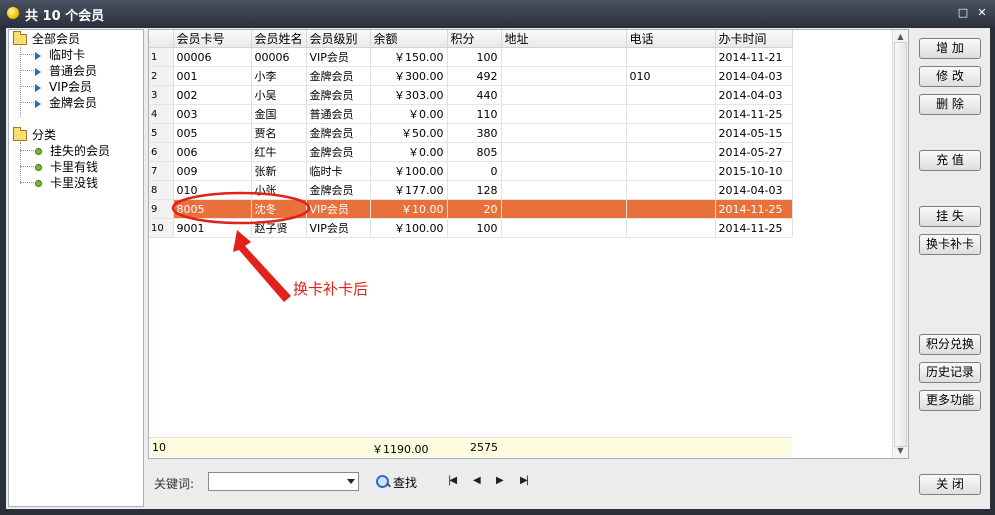 Image resolution: width=995 pixels, height=515 pixels. Describe the element at coordinates (212, 133) in the screenshot. I see `cell-card: 005` at that location.